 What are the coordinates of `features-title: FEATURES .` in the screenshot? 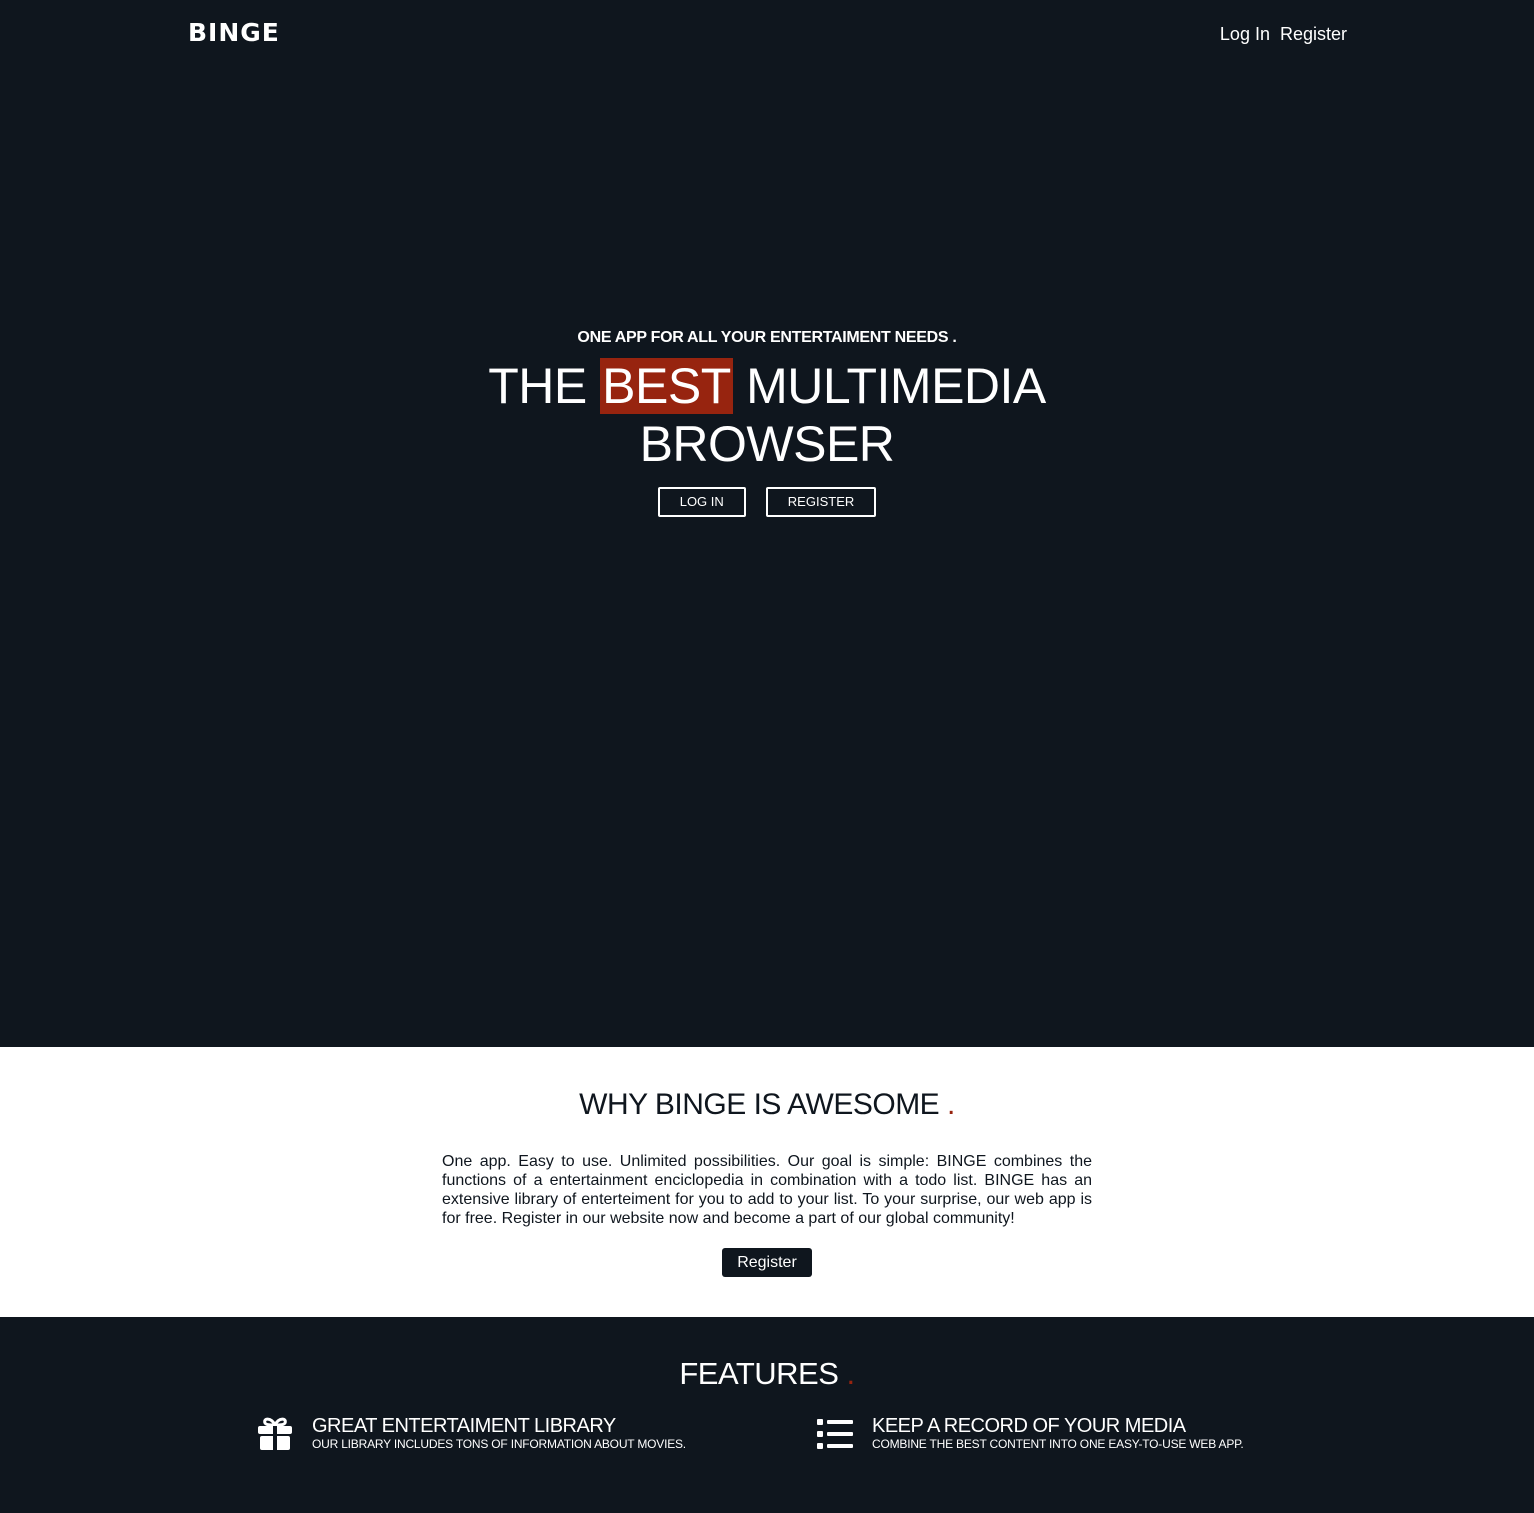 It's located at (767, 1374).